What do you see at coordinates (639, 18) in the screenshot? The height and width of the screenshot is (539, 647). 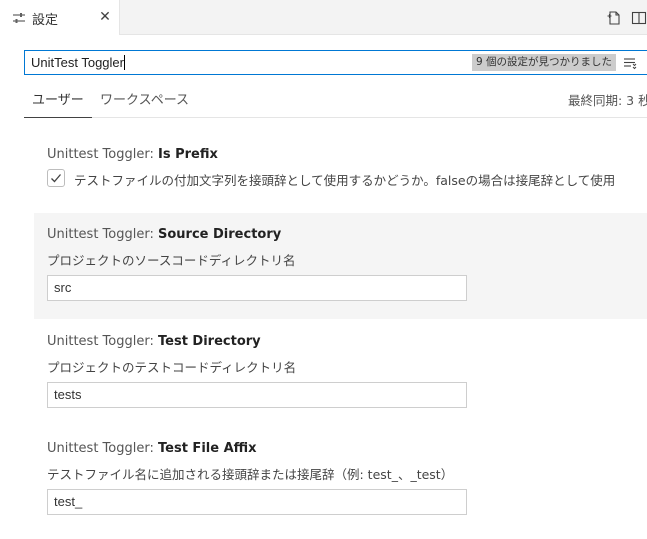 I see `split-editor-icon` at bounding box center [639, 18].